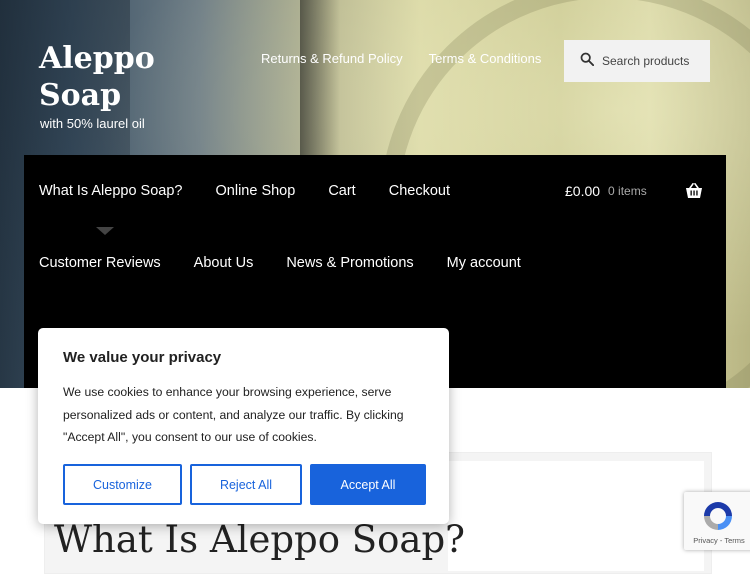 This screenshot has width=750, height=574. I want to click on header-cart: £0.00 0 items, so click(634, 191).